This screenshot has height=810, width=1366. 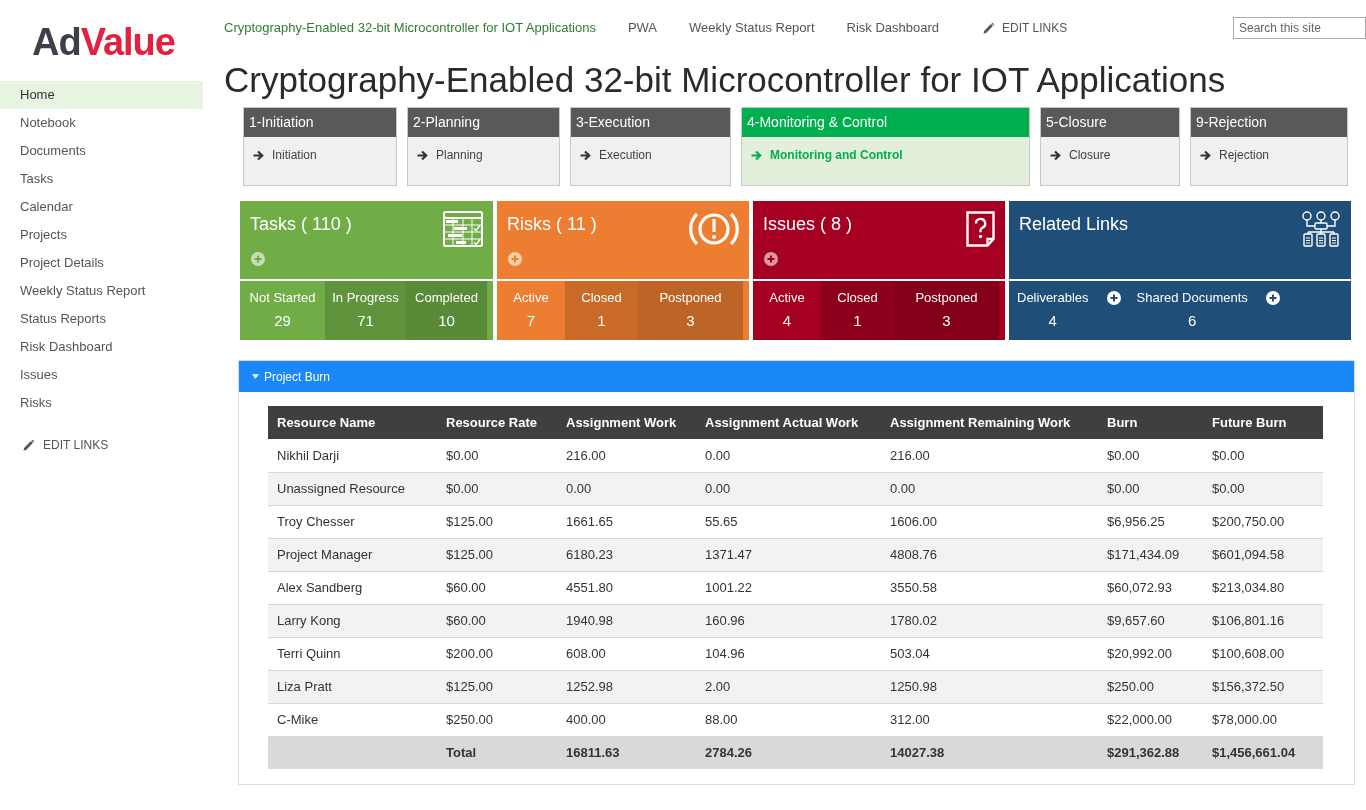 What do you see at coordinates (1150, 719) in the screenshot?
I see `table-cell: $22,000.00` at bounding box center [1150, 719].